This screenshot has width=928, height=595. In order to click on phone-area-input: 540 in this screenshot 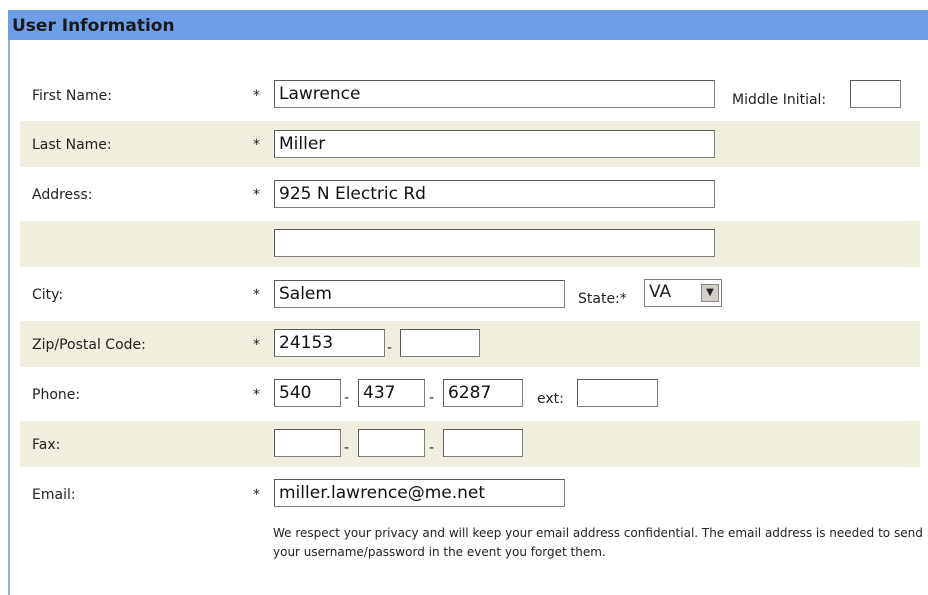, I will do `click(307, 393)`.